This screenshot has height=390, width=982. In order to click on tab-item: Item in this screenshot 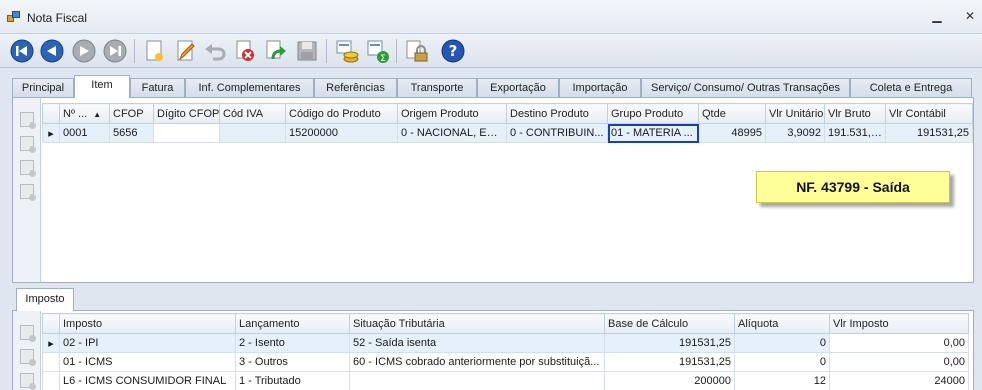, I will do `click(102, 86)`.